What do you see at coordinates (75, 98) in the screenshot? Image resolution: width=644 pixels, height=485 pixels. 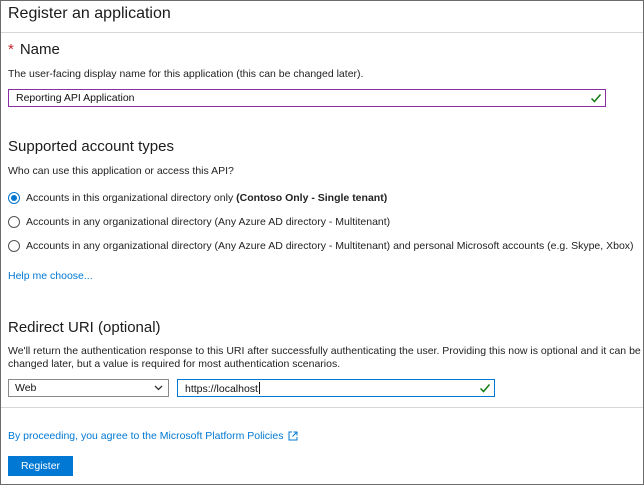 I see `app-name-value: Reporting API Application` at bounding box center [75, 98].